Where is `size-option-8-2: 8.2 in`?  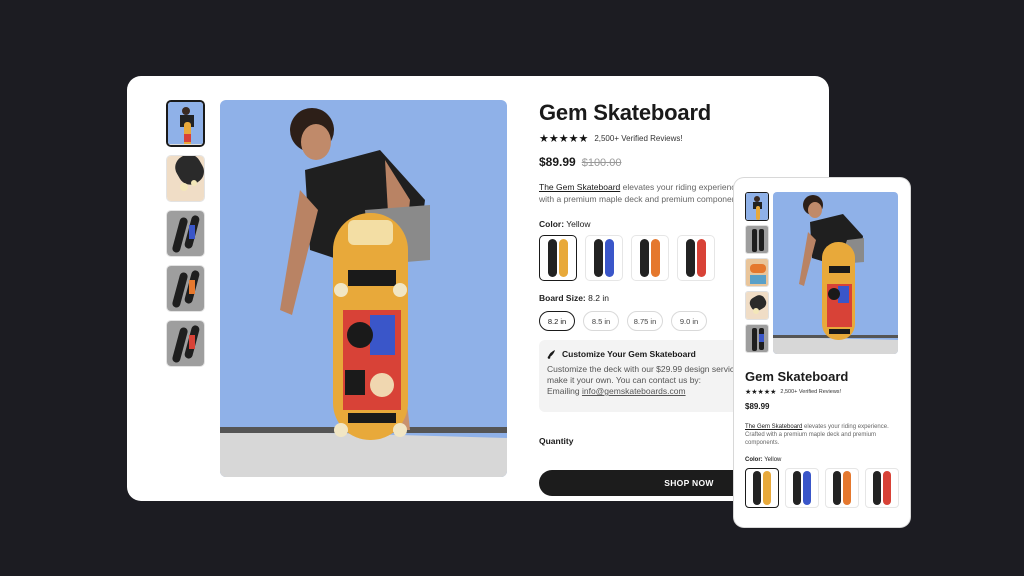
size-option-8-2: 8.2 in is located at coordinates (557, 321).